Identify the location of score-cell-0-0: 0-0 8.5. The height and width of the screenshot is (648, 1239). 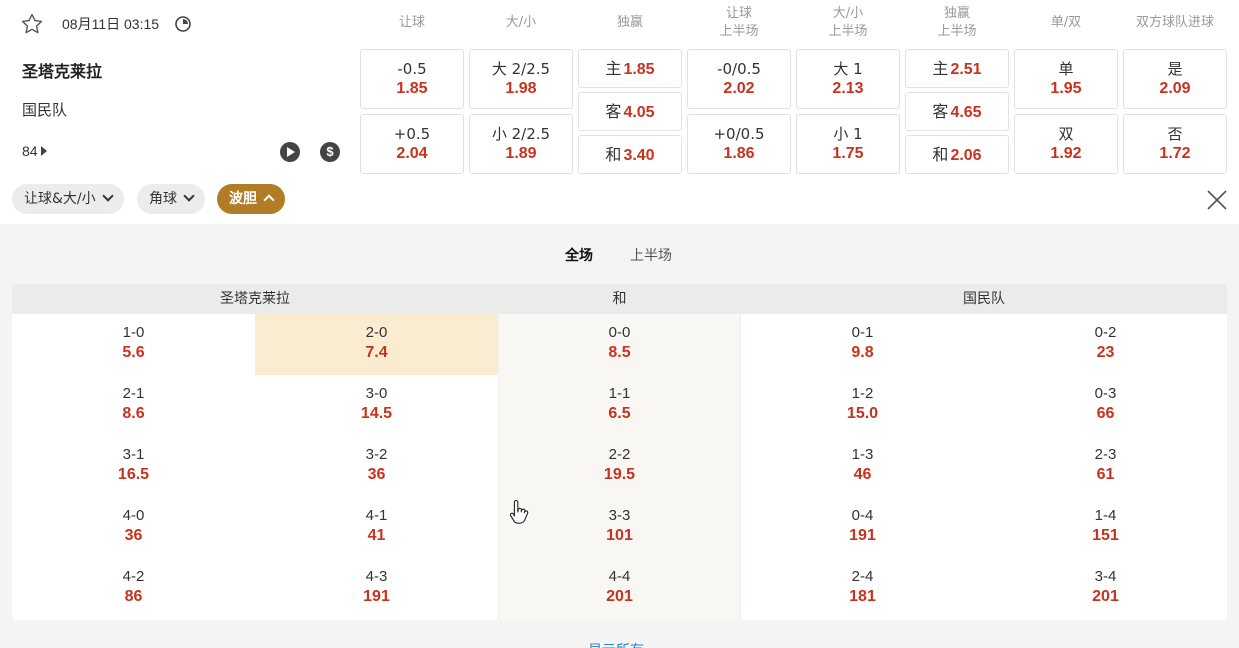
(619, 344).